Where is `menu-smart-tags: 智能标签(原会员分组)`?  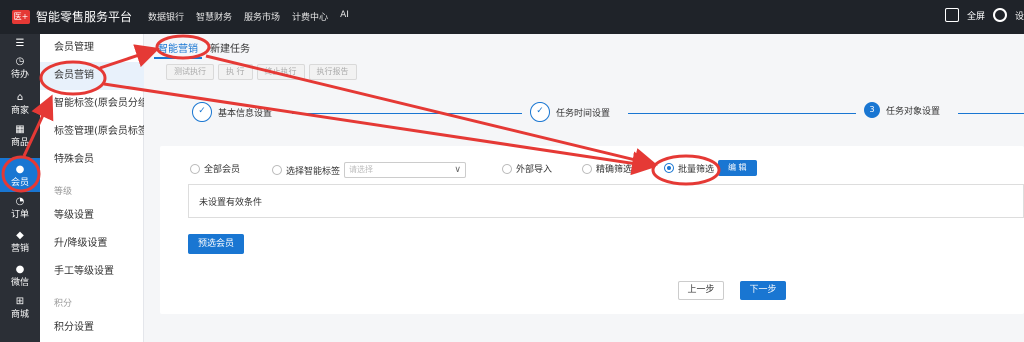 menu-smart-tags: 智能标签(原会员分组) is located at coordinates (96, 104).